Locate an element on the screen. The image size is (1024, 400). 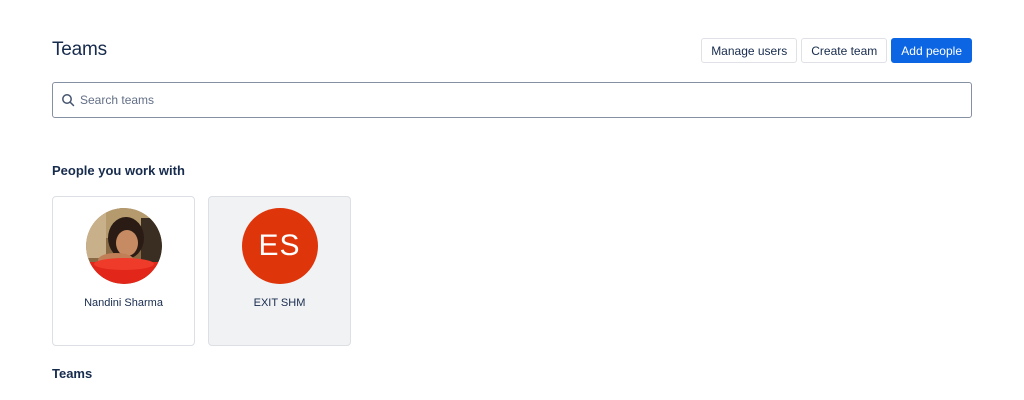
manage-users-button: Manage users is located at coordinates (749, 50).